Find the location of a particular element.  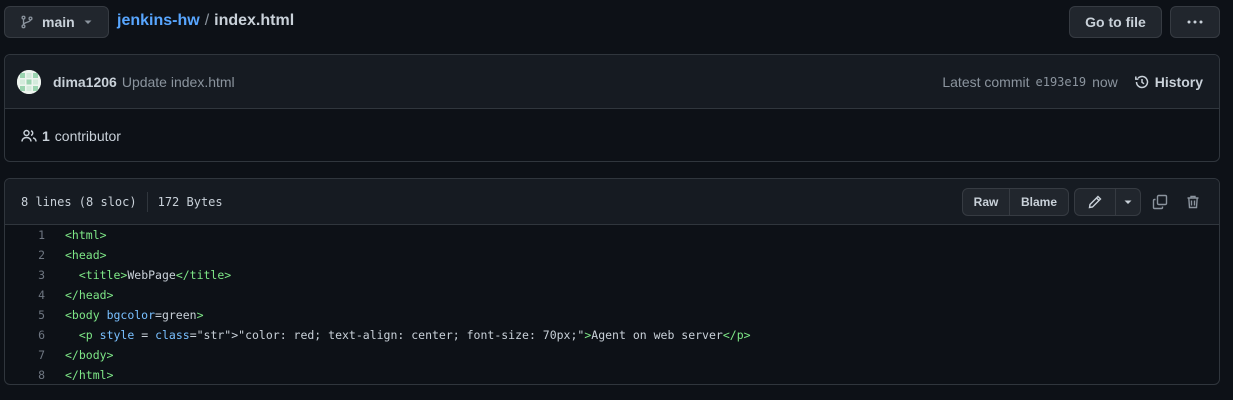

history-link: History is located at coordinates (1168, 82).